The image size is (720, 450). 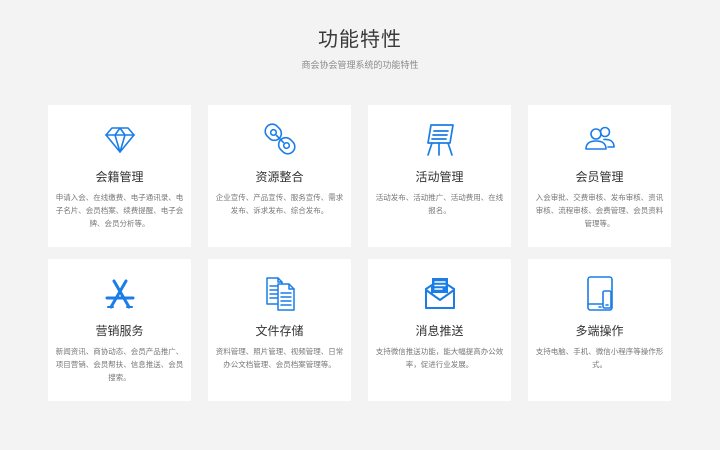 I want to click on feature-title: 活动管理, so click(x=439, y=177).